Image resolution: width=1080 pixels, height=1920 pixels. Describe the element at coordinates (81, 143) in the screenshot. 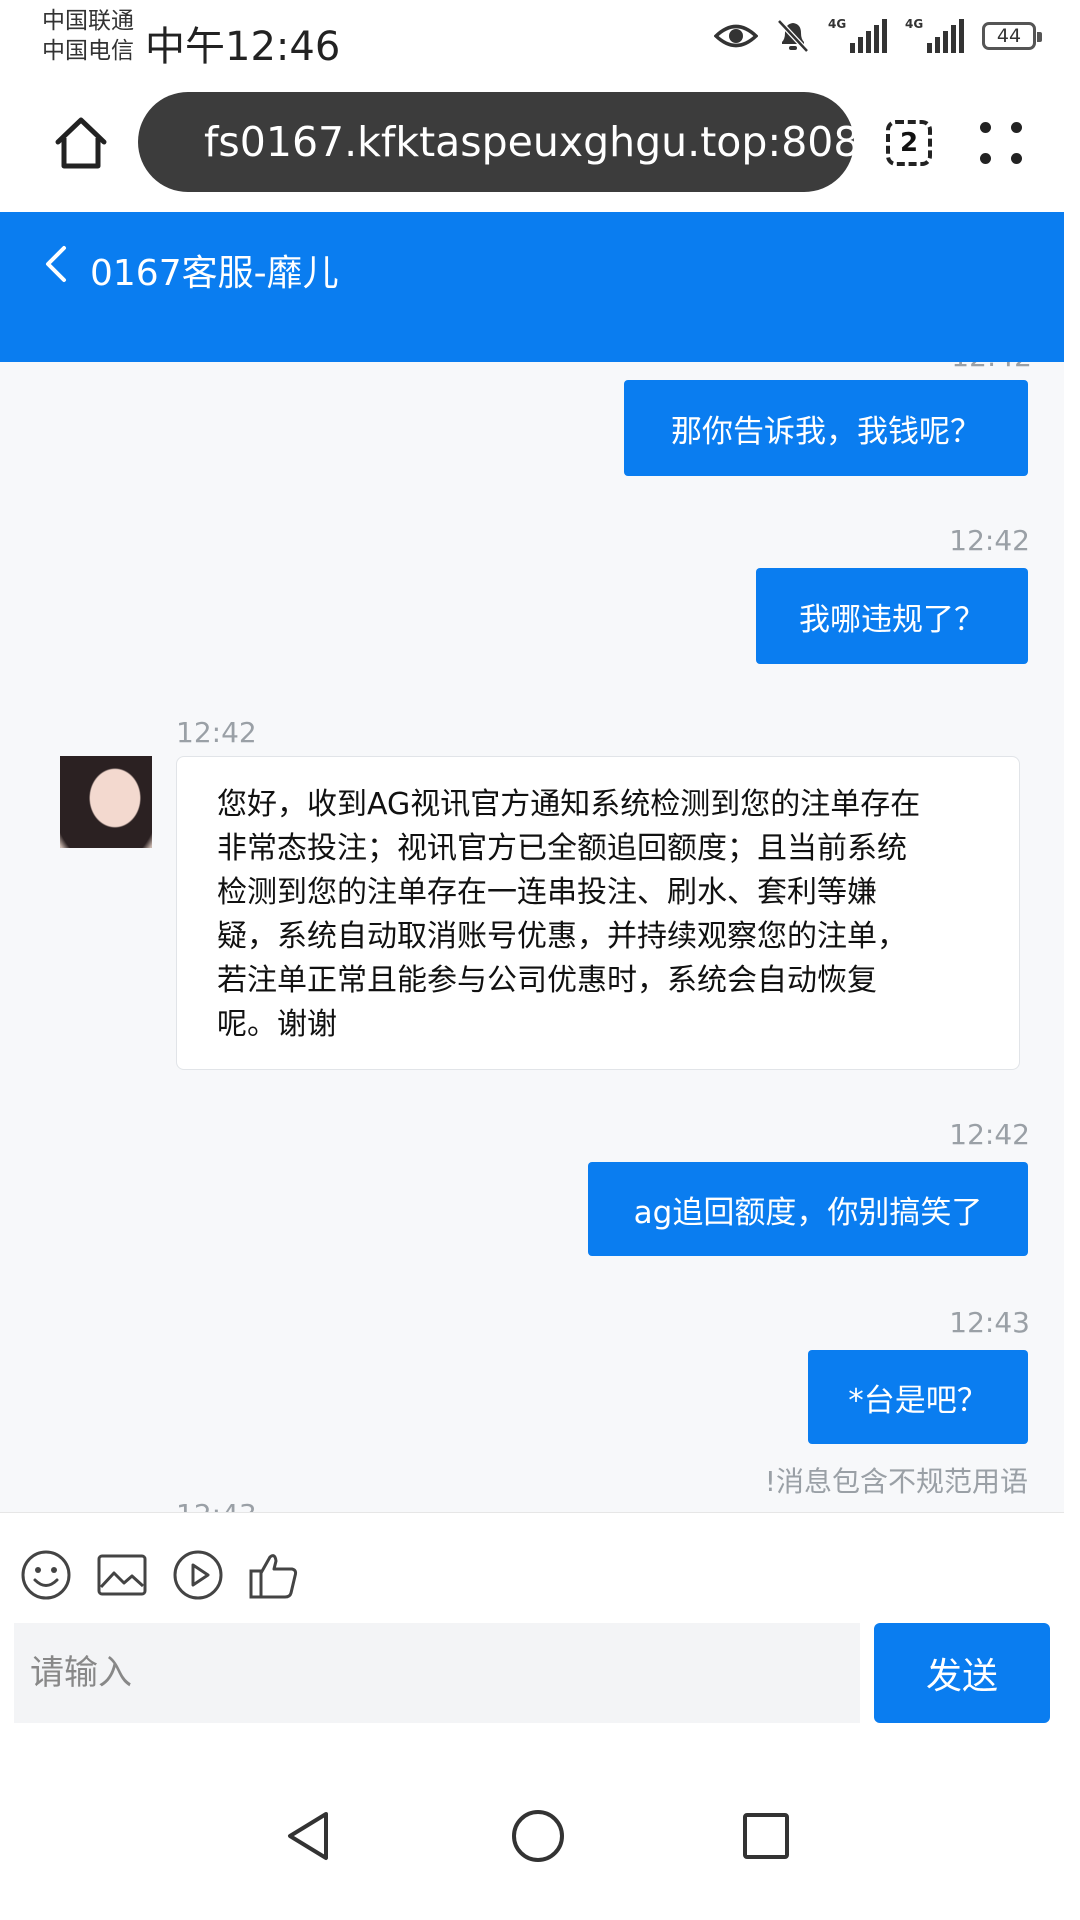

I see `home-icon` at that location.